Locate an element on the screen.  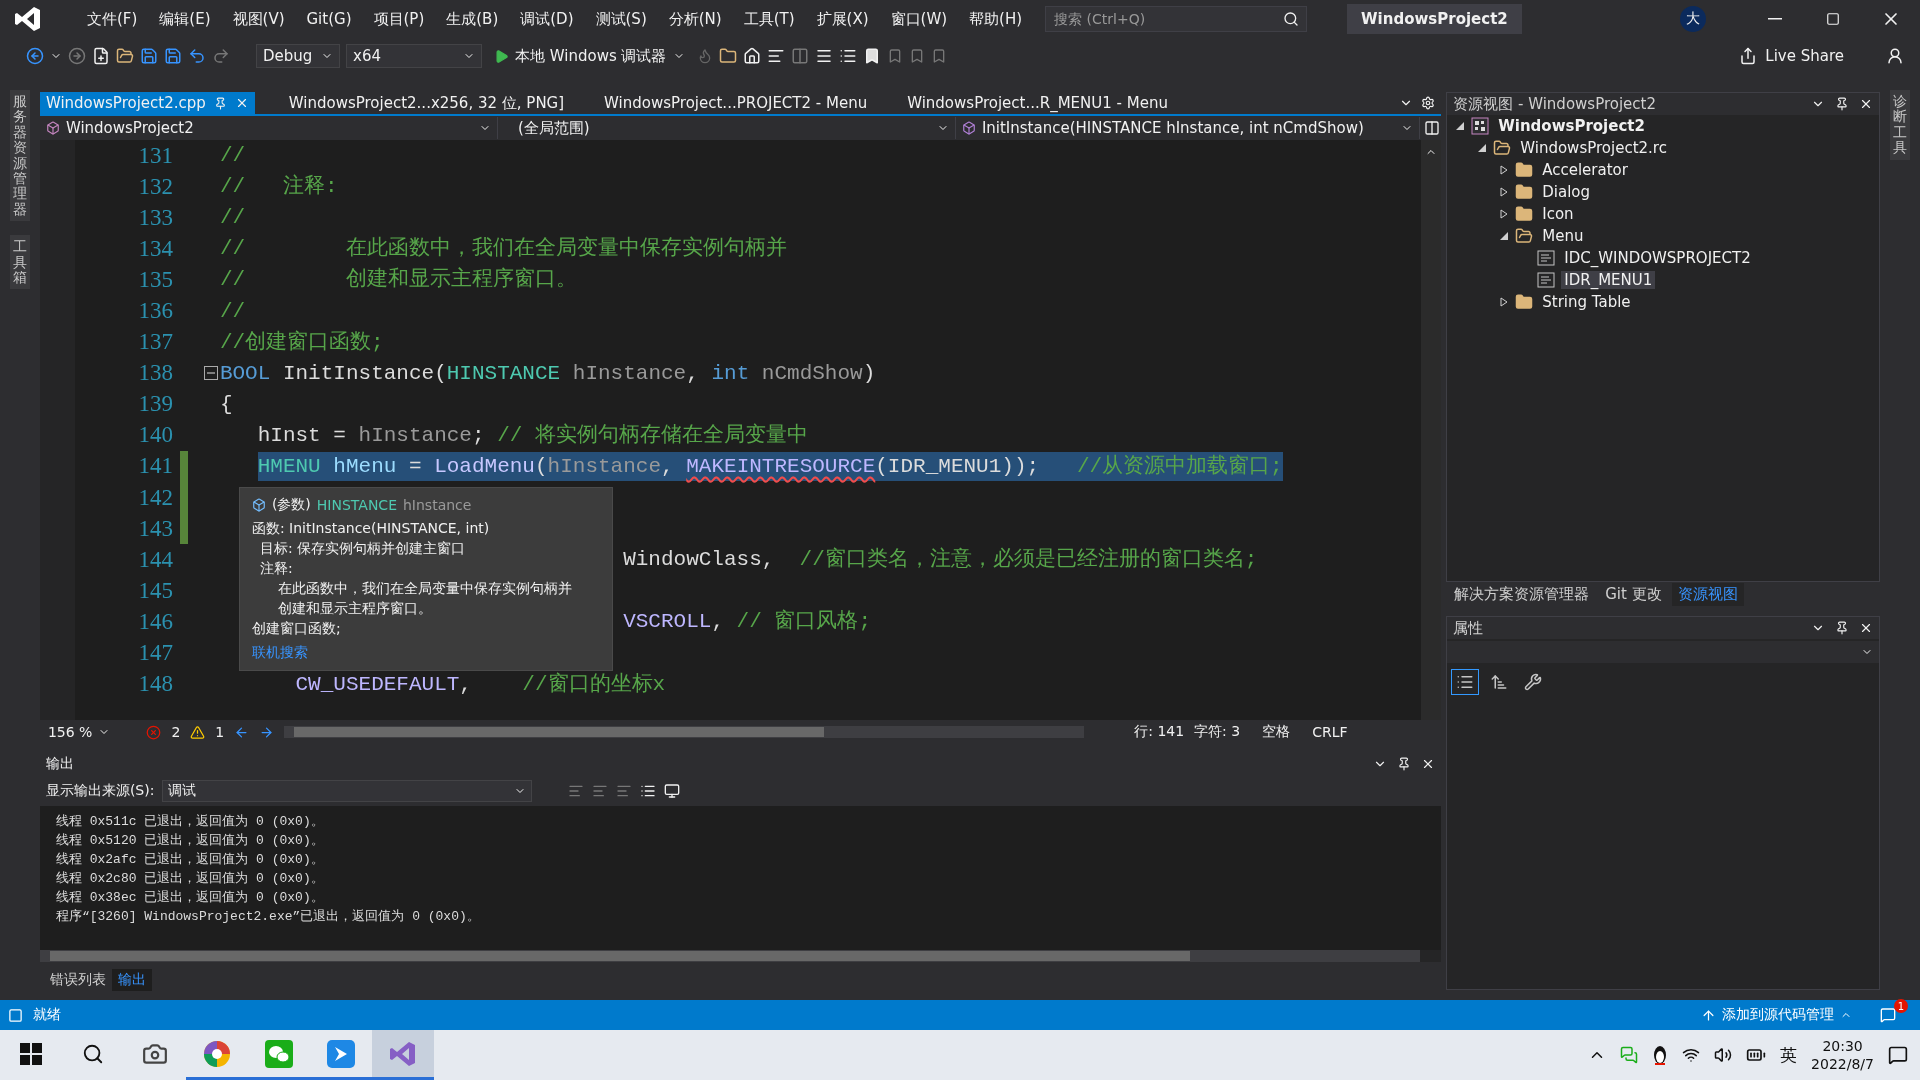
configuration-dropdown: Debug is located at coordinates (298, 56).